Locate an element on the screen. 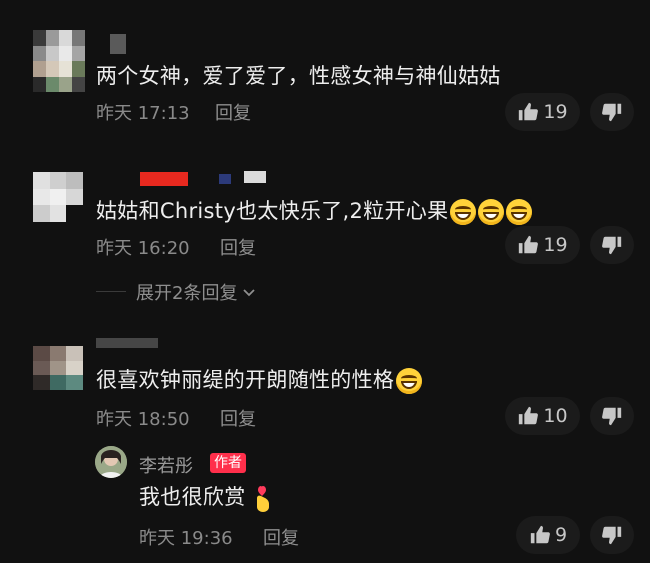  author-avatar is located at coordinates (111, 462).